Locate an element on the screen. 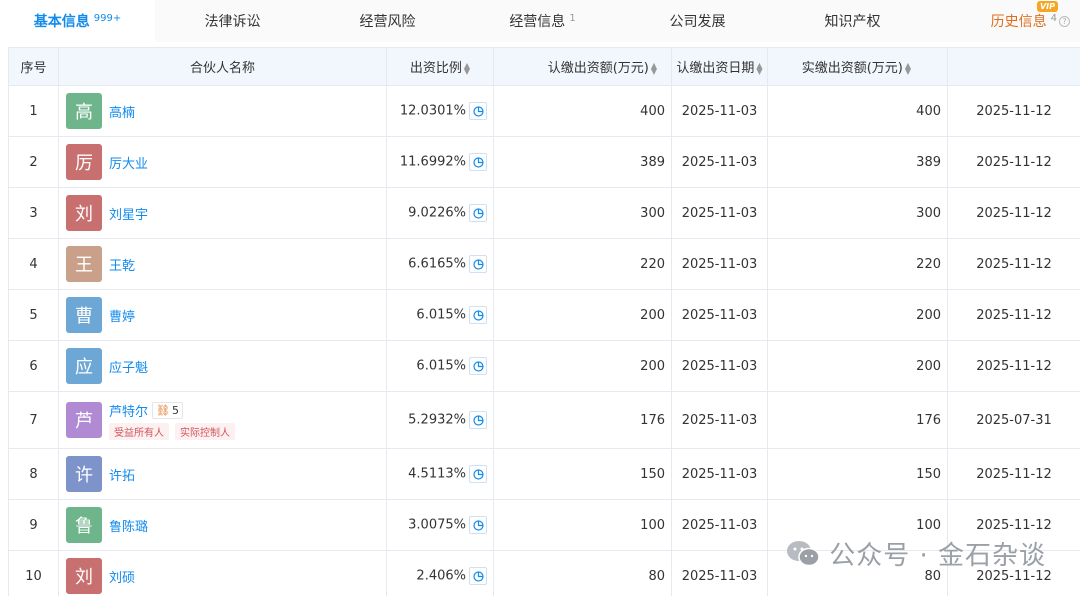 This screenshot has height=596, width=1080. table-row: 8 许许拓 4.5113% 150 2025-11-03 150 2025-11-12 is located at coordinates (544, 474).